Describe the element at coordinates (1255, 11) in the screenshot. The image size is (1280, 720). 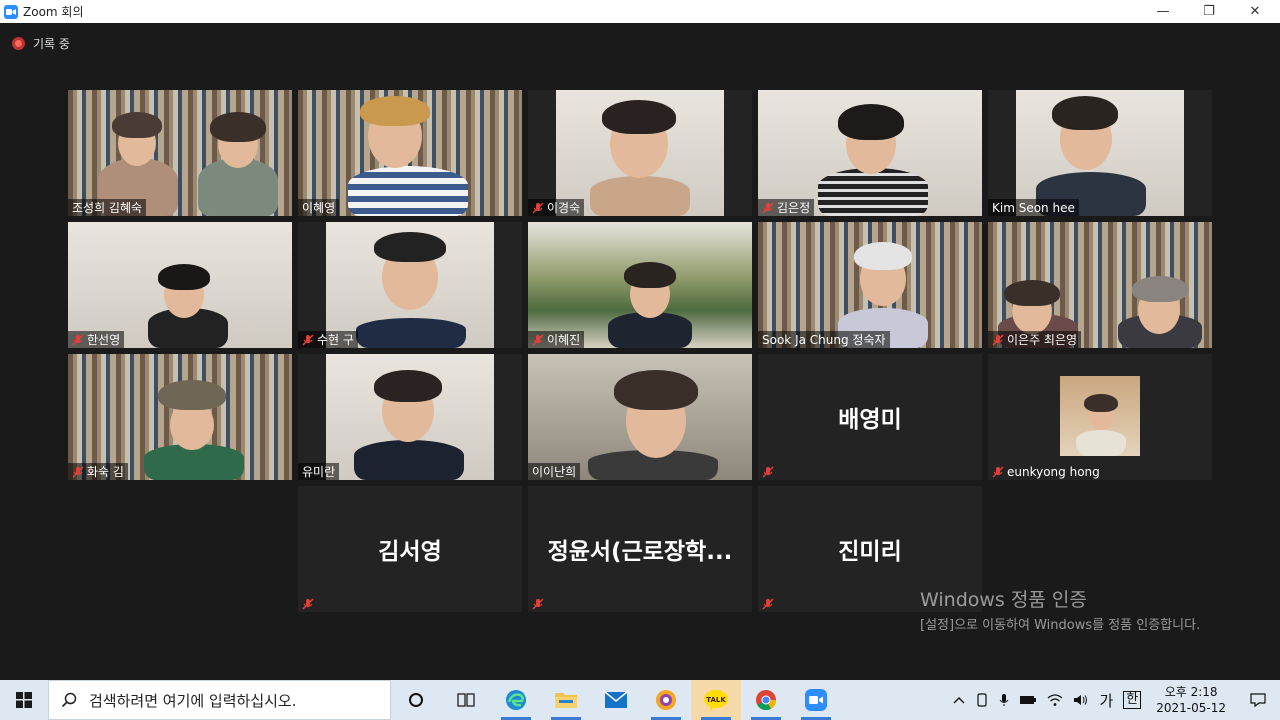
I see `close-button: ✕` at that location.